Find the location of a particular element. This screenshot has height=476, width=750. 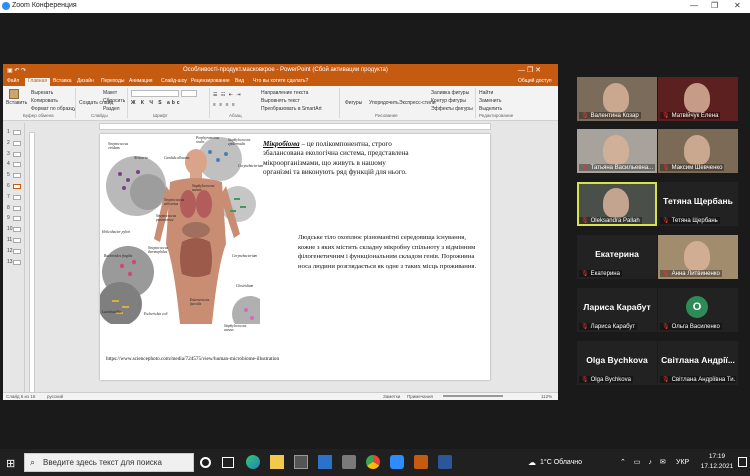

slide-number: 8 is located at coordinates (8, 208).